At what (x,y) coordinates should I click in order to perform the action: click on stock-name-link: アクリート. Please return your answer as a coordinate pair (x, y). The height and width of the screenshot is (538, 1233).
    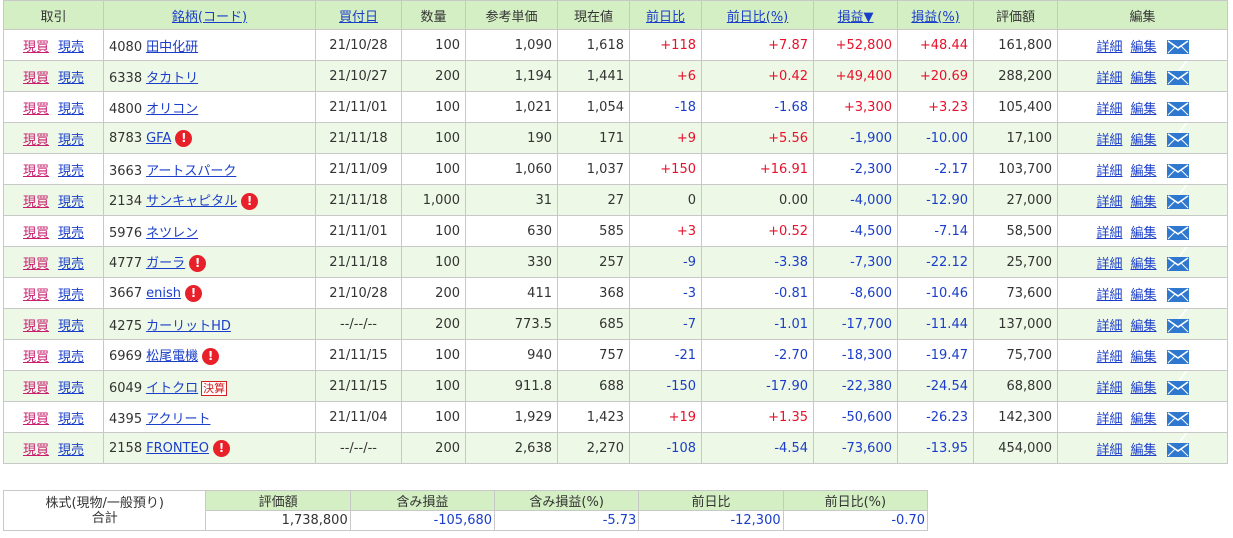
    Looking at the image, I should click on (178, 419).